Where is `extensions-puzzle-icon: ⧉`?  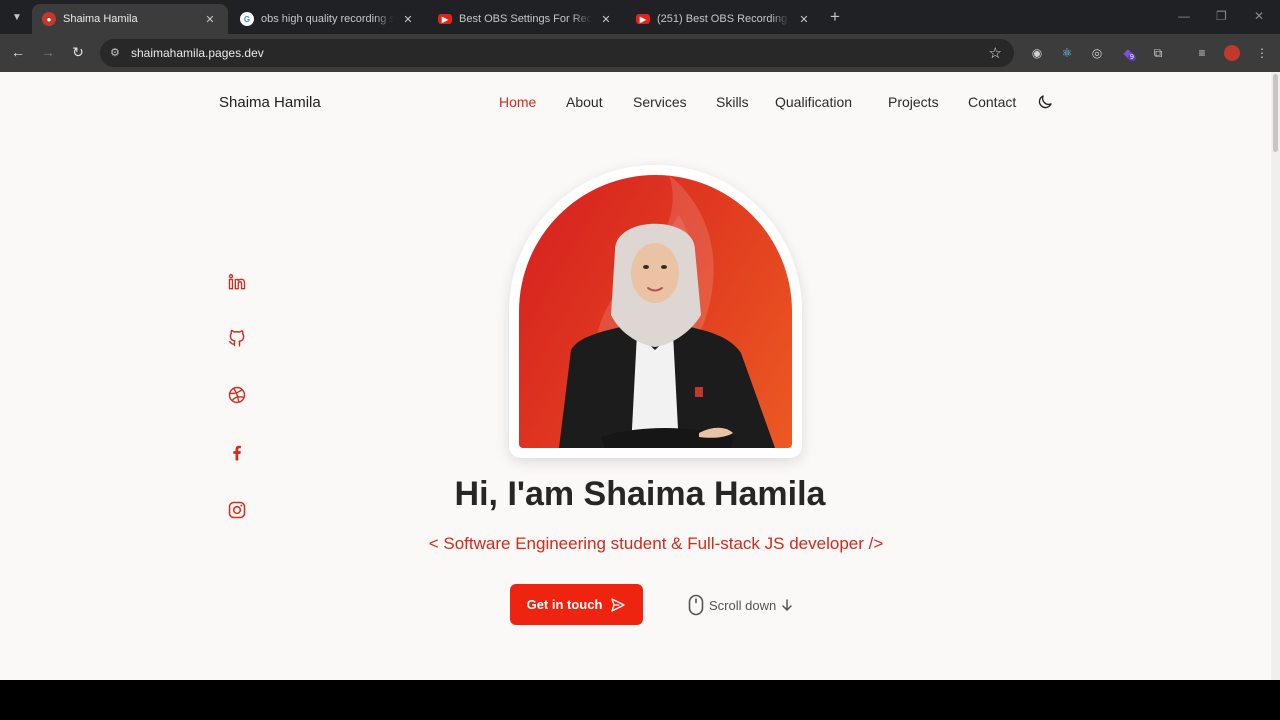 extensions-puzzle-icon: ⧉ is located at coordinates (1158, 53).